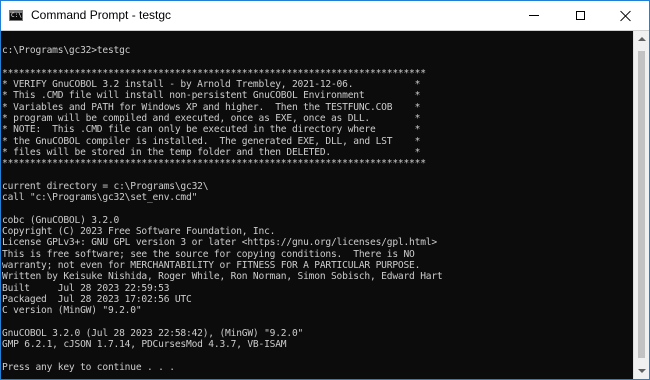  I want to click on minimize-button, so click(534, 15).